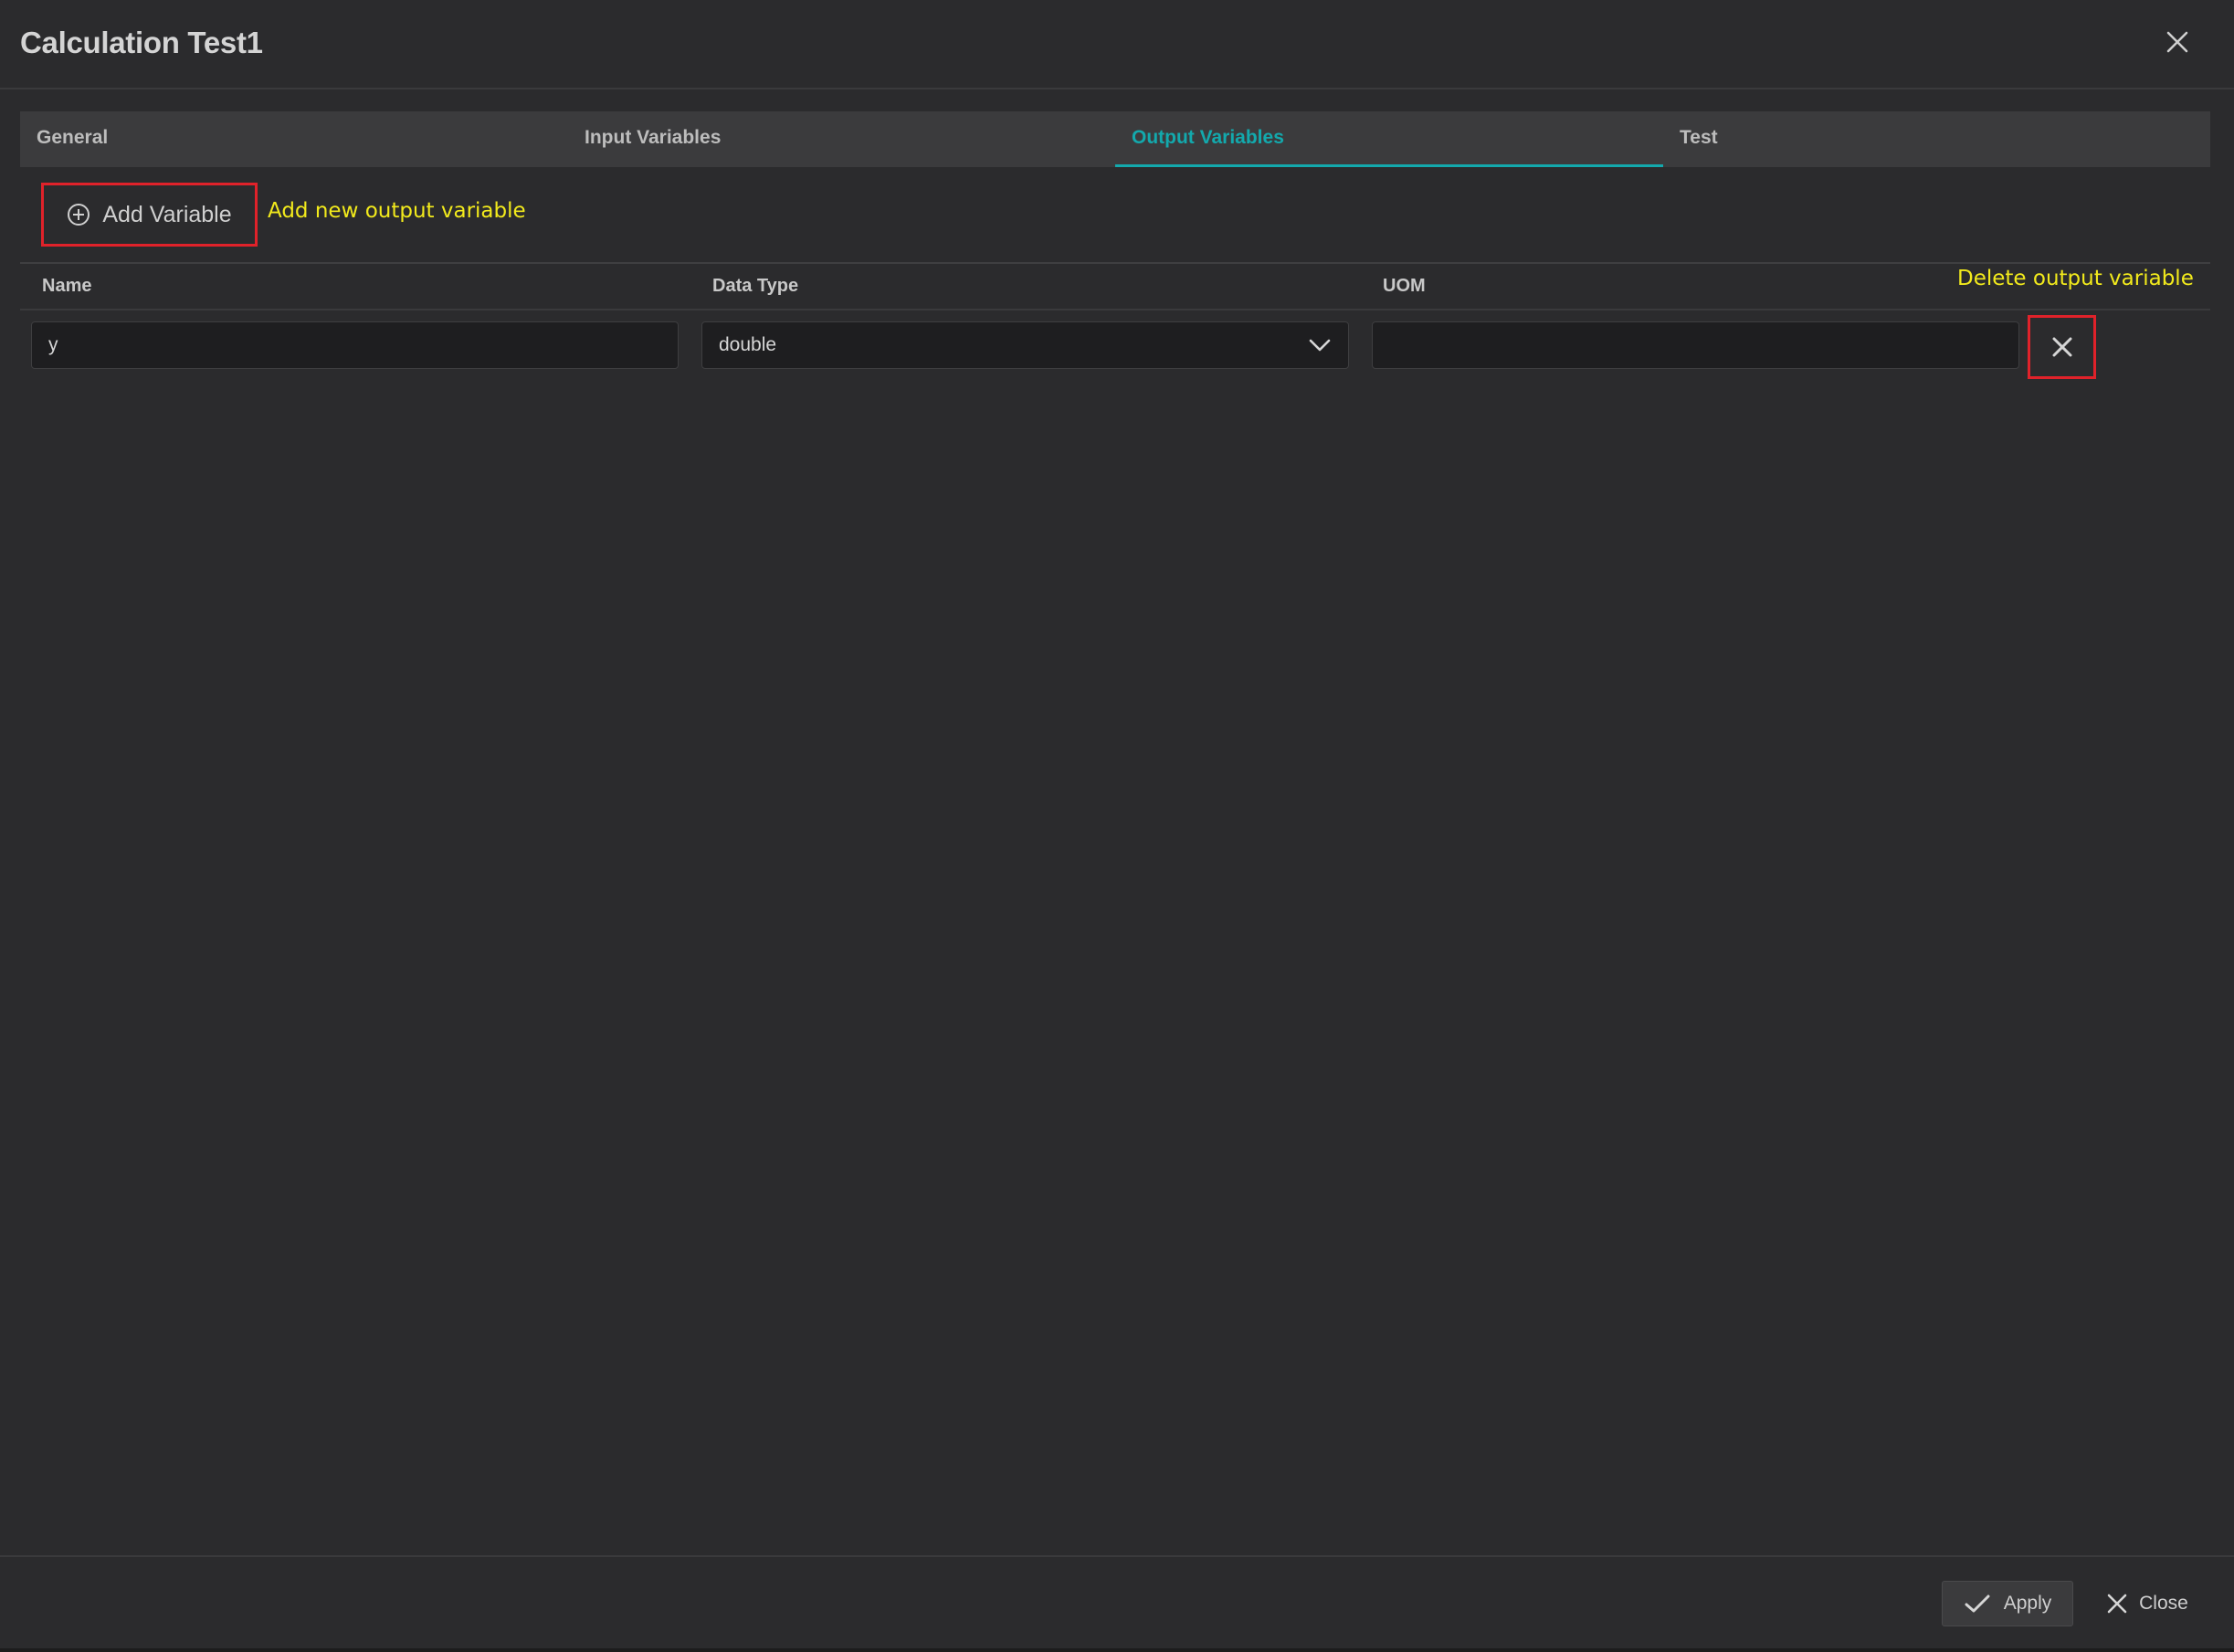 Image resolution: width=2234 pixels, height=1652 pixels. What do you see at coordinates (755, 286) in the screenshot?
I see `column-header-data-type: Data Type` at bounding box center [755, 286].